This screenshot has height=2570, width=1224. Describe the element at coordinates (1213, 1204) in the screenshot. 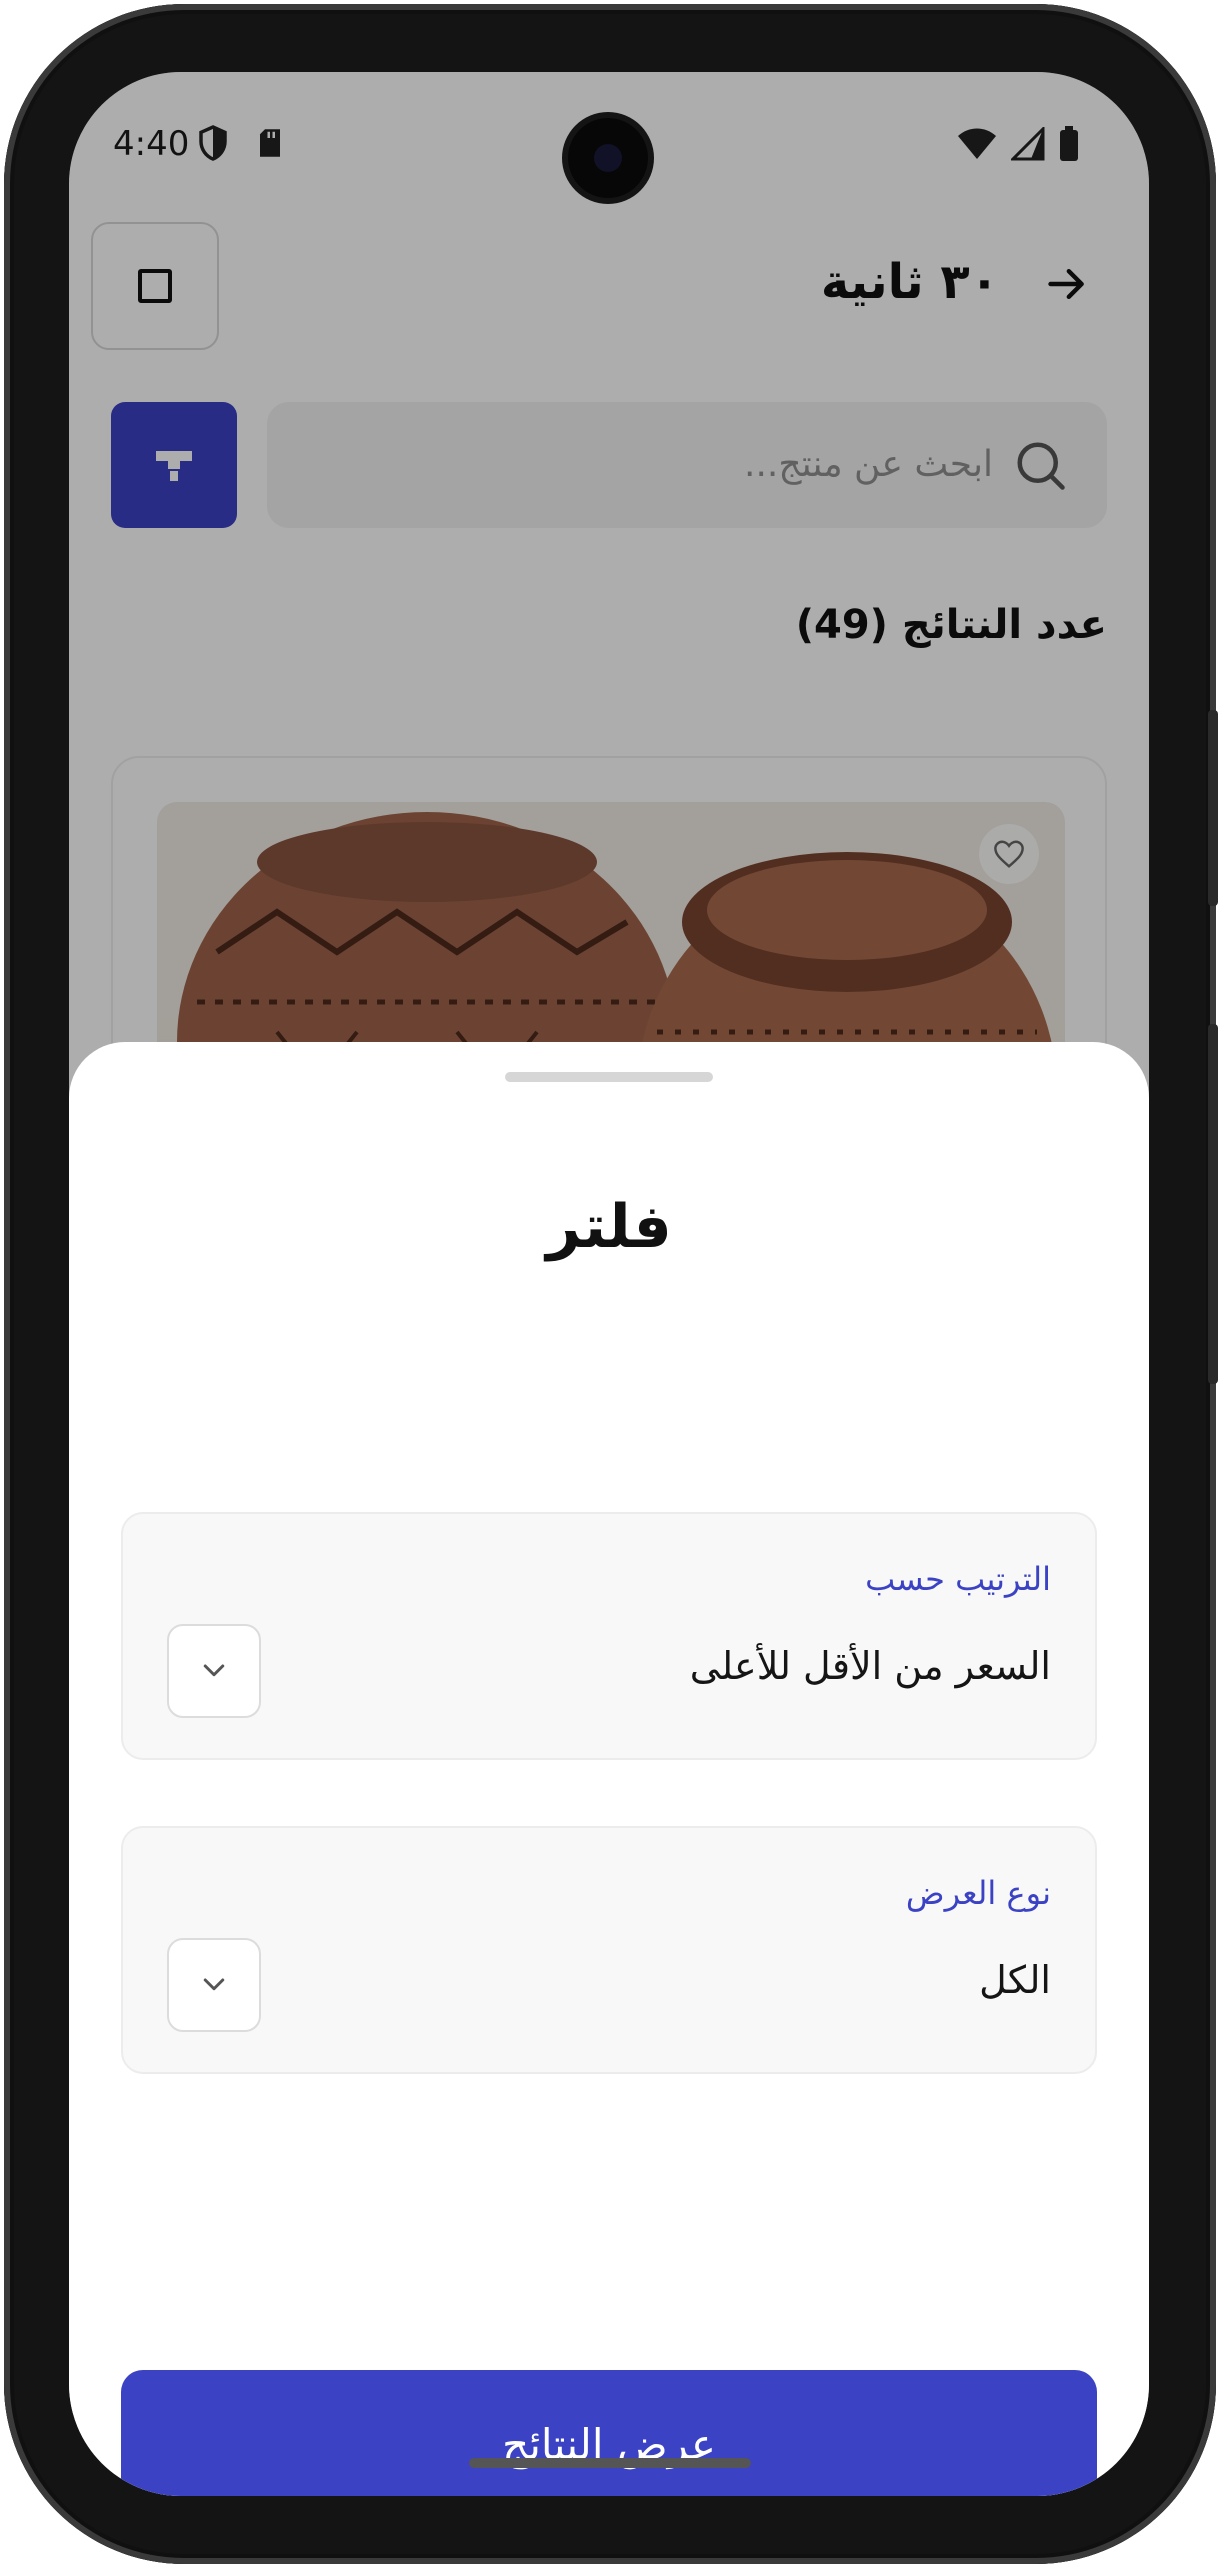

I see `power-button` at that location.